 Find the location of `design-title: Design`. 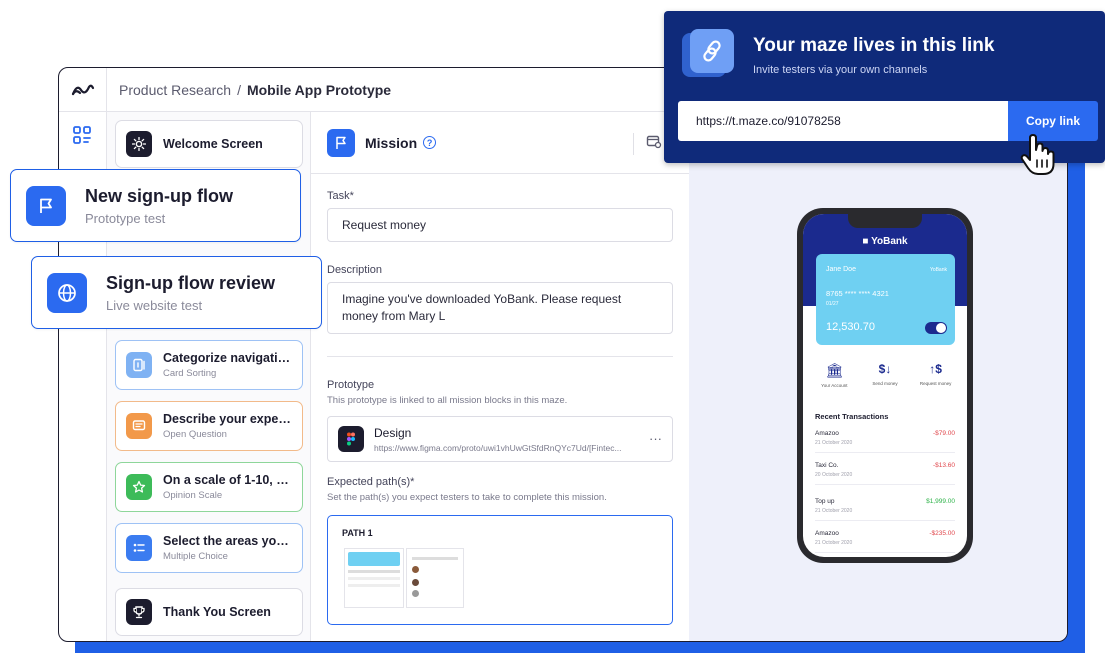

design-title: Design is located at coordinates (393, 432).